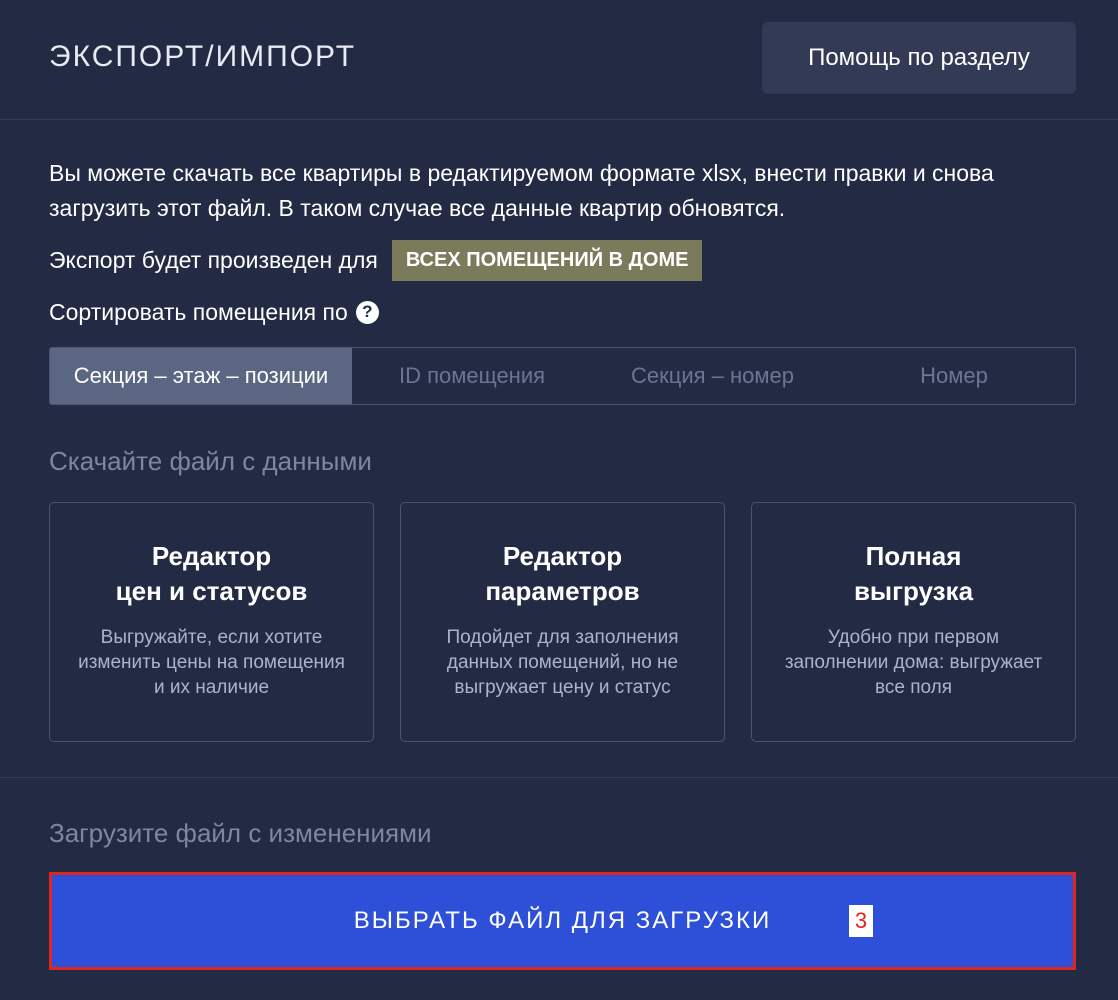  What do you see at coordinates (914, 574) in the screenshot?
I see `card-title: Полная выгрузка` at bounding box center [914, 574].